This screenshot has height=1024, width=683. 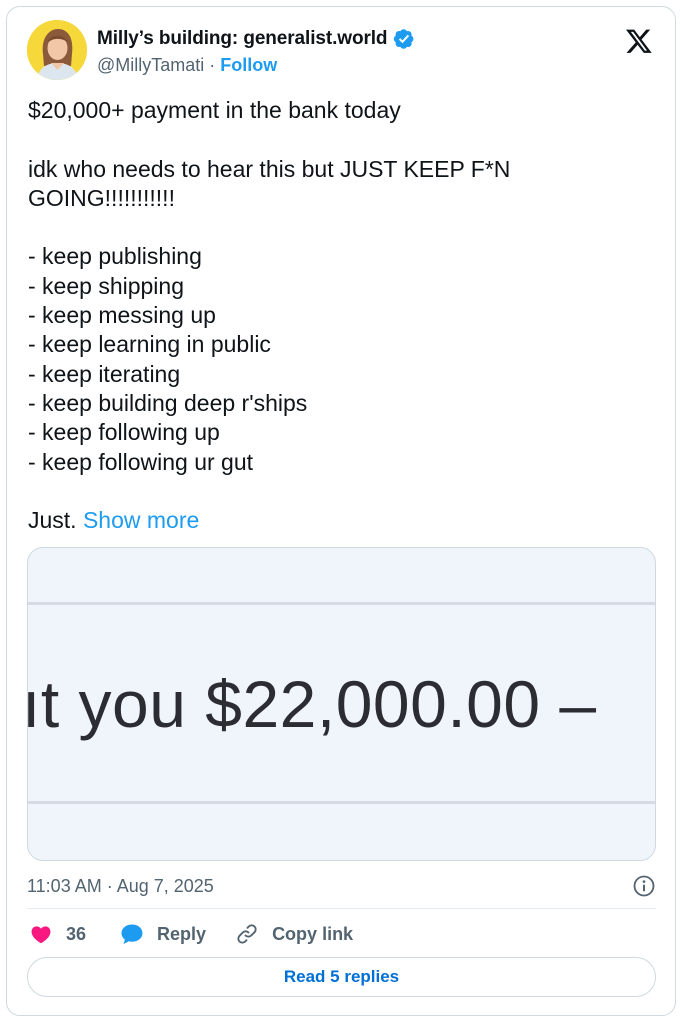 I want to click on copy-link-button: Copy link, so click(x=294, y=934).